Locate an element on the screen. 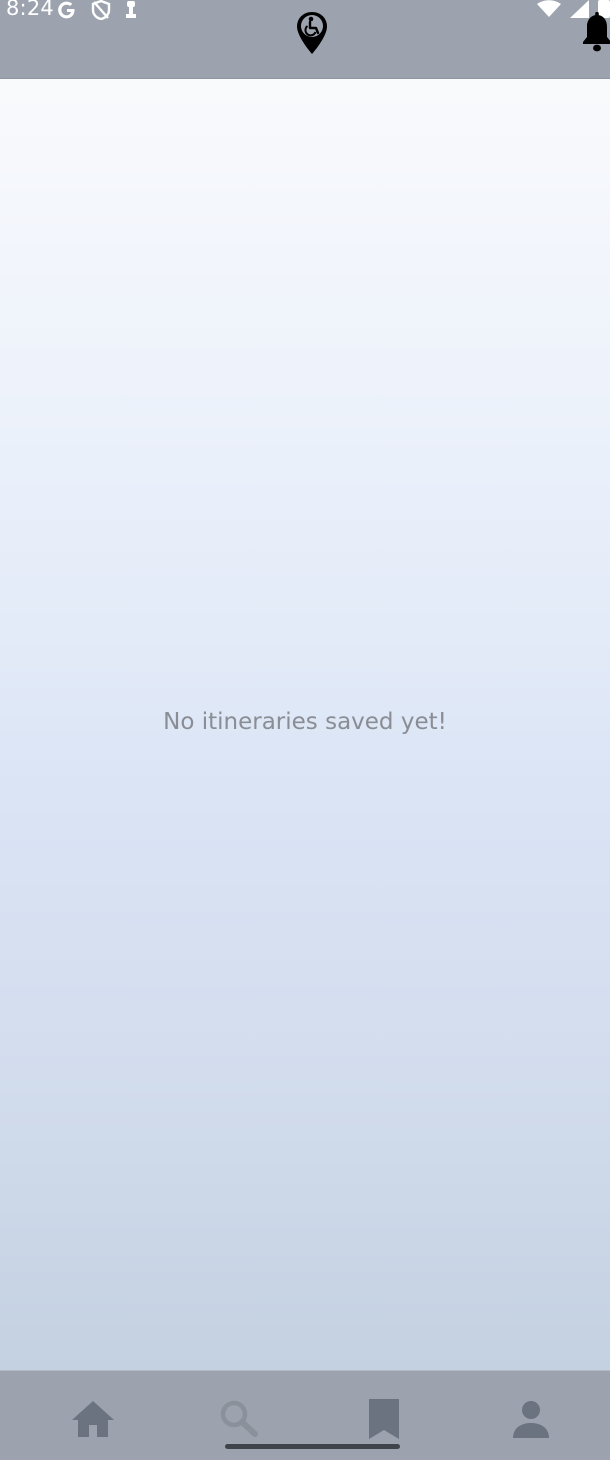 This screenshot has height=1460, width=610. nav-item-saved is located at coordinates (384, 1419).